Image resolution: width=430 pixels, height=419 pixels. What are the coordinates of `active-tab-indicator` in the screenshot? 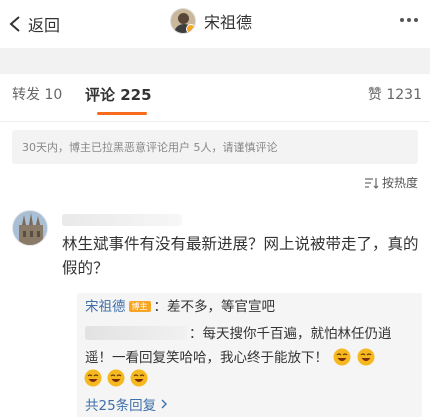 It's located at (122, 113).